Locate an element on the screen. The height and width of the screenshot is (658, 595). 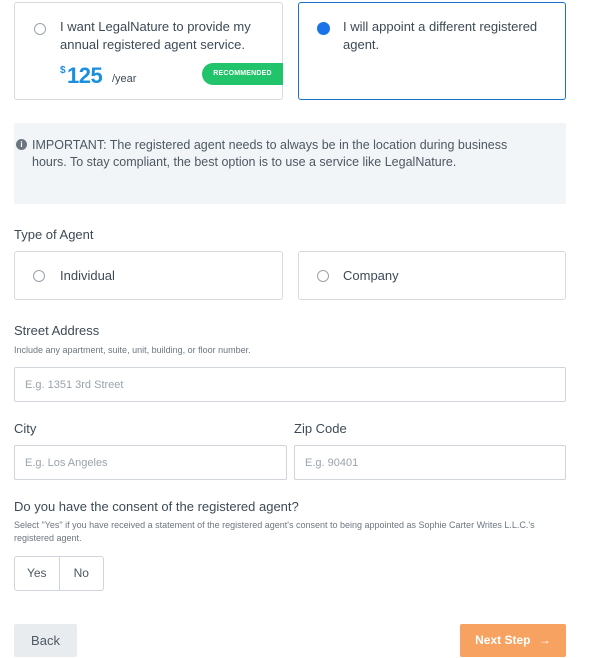
arrow-right-icon: → is located at coordinates (544, 640).